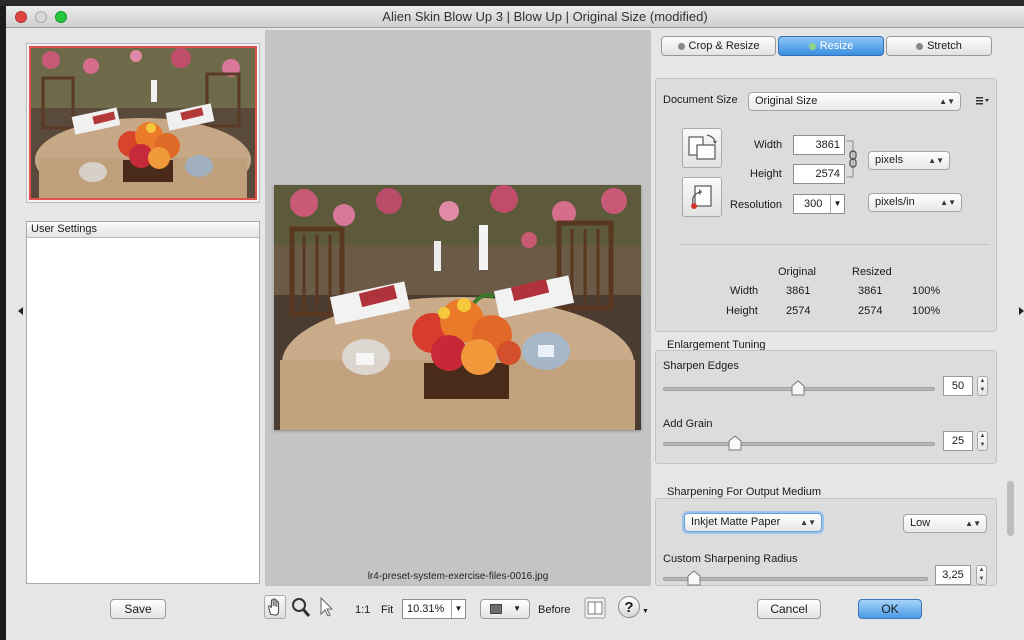 The width and height of the screenshot is (1024, 640). I want to click on save-button: Save, so click(138, 609).